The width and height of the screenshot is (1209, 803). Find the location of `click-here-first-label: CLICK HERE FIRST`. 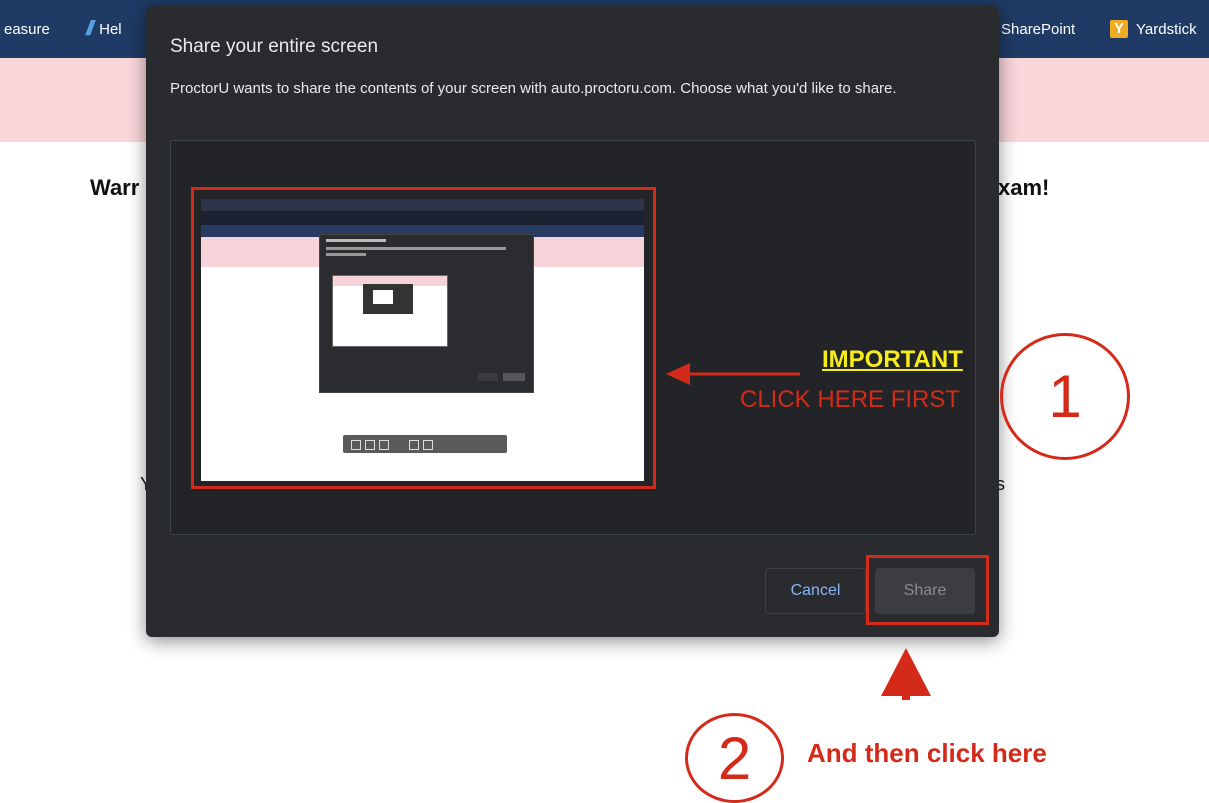

click-here-first-label: CLICK HERE FIRST is located at coordinates (850, 399).